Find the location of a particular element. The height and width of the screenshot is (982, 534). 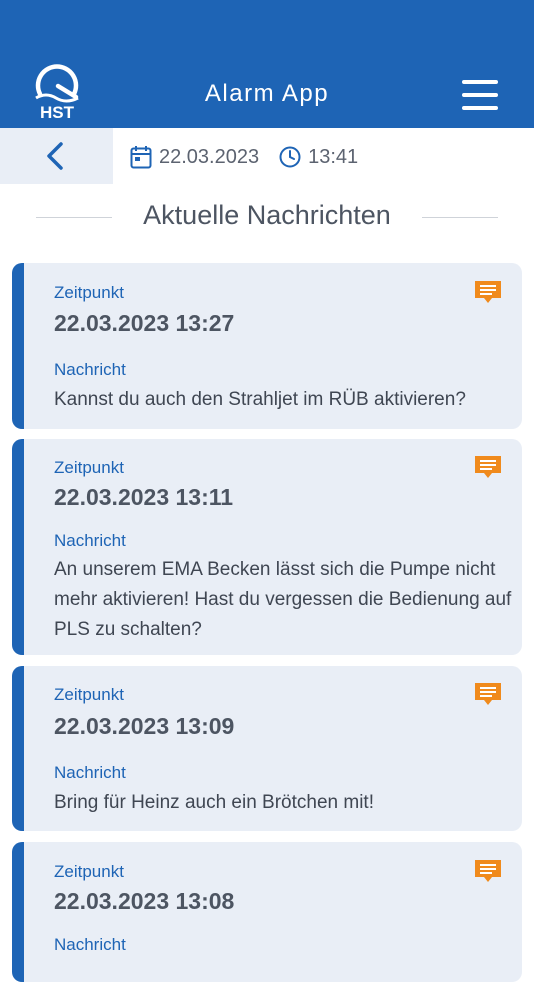

message-timestamp: 22.03.2023 13:11 is located at coordinates (144, 497).